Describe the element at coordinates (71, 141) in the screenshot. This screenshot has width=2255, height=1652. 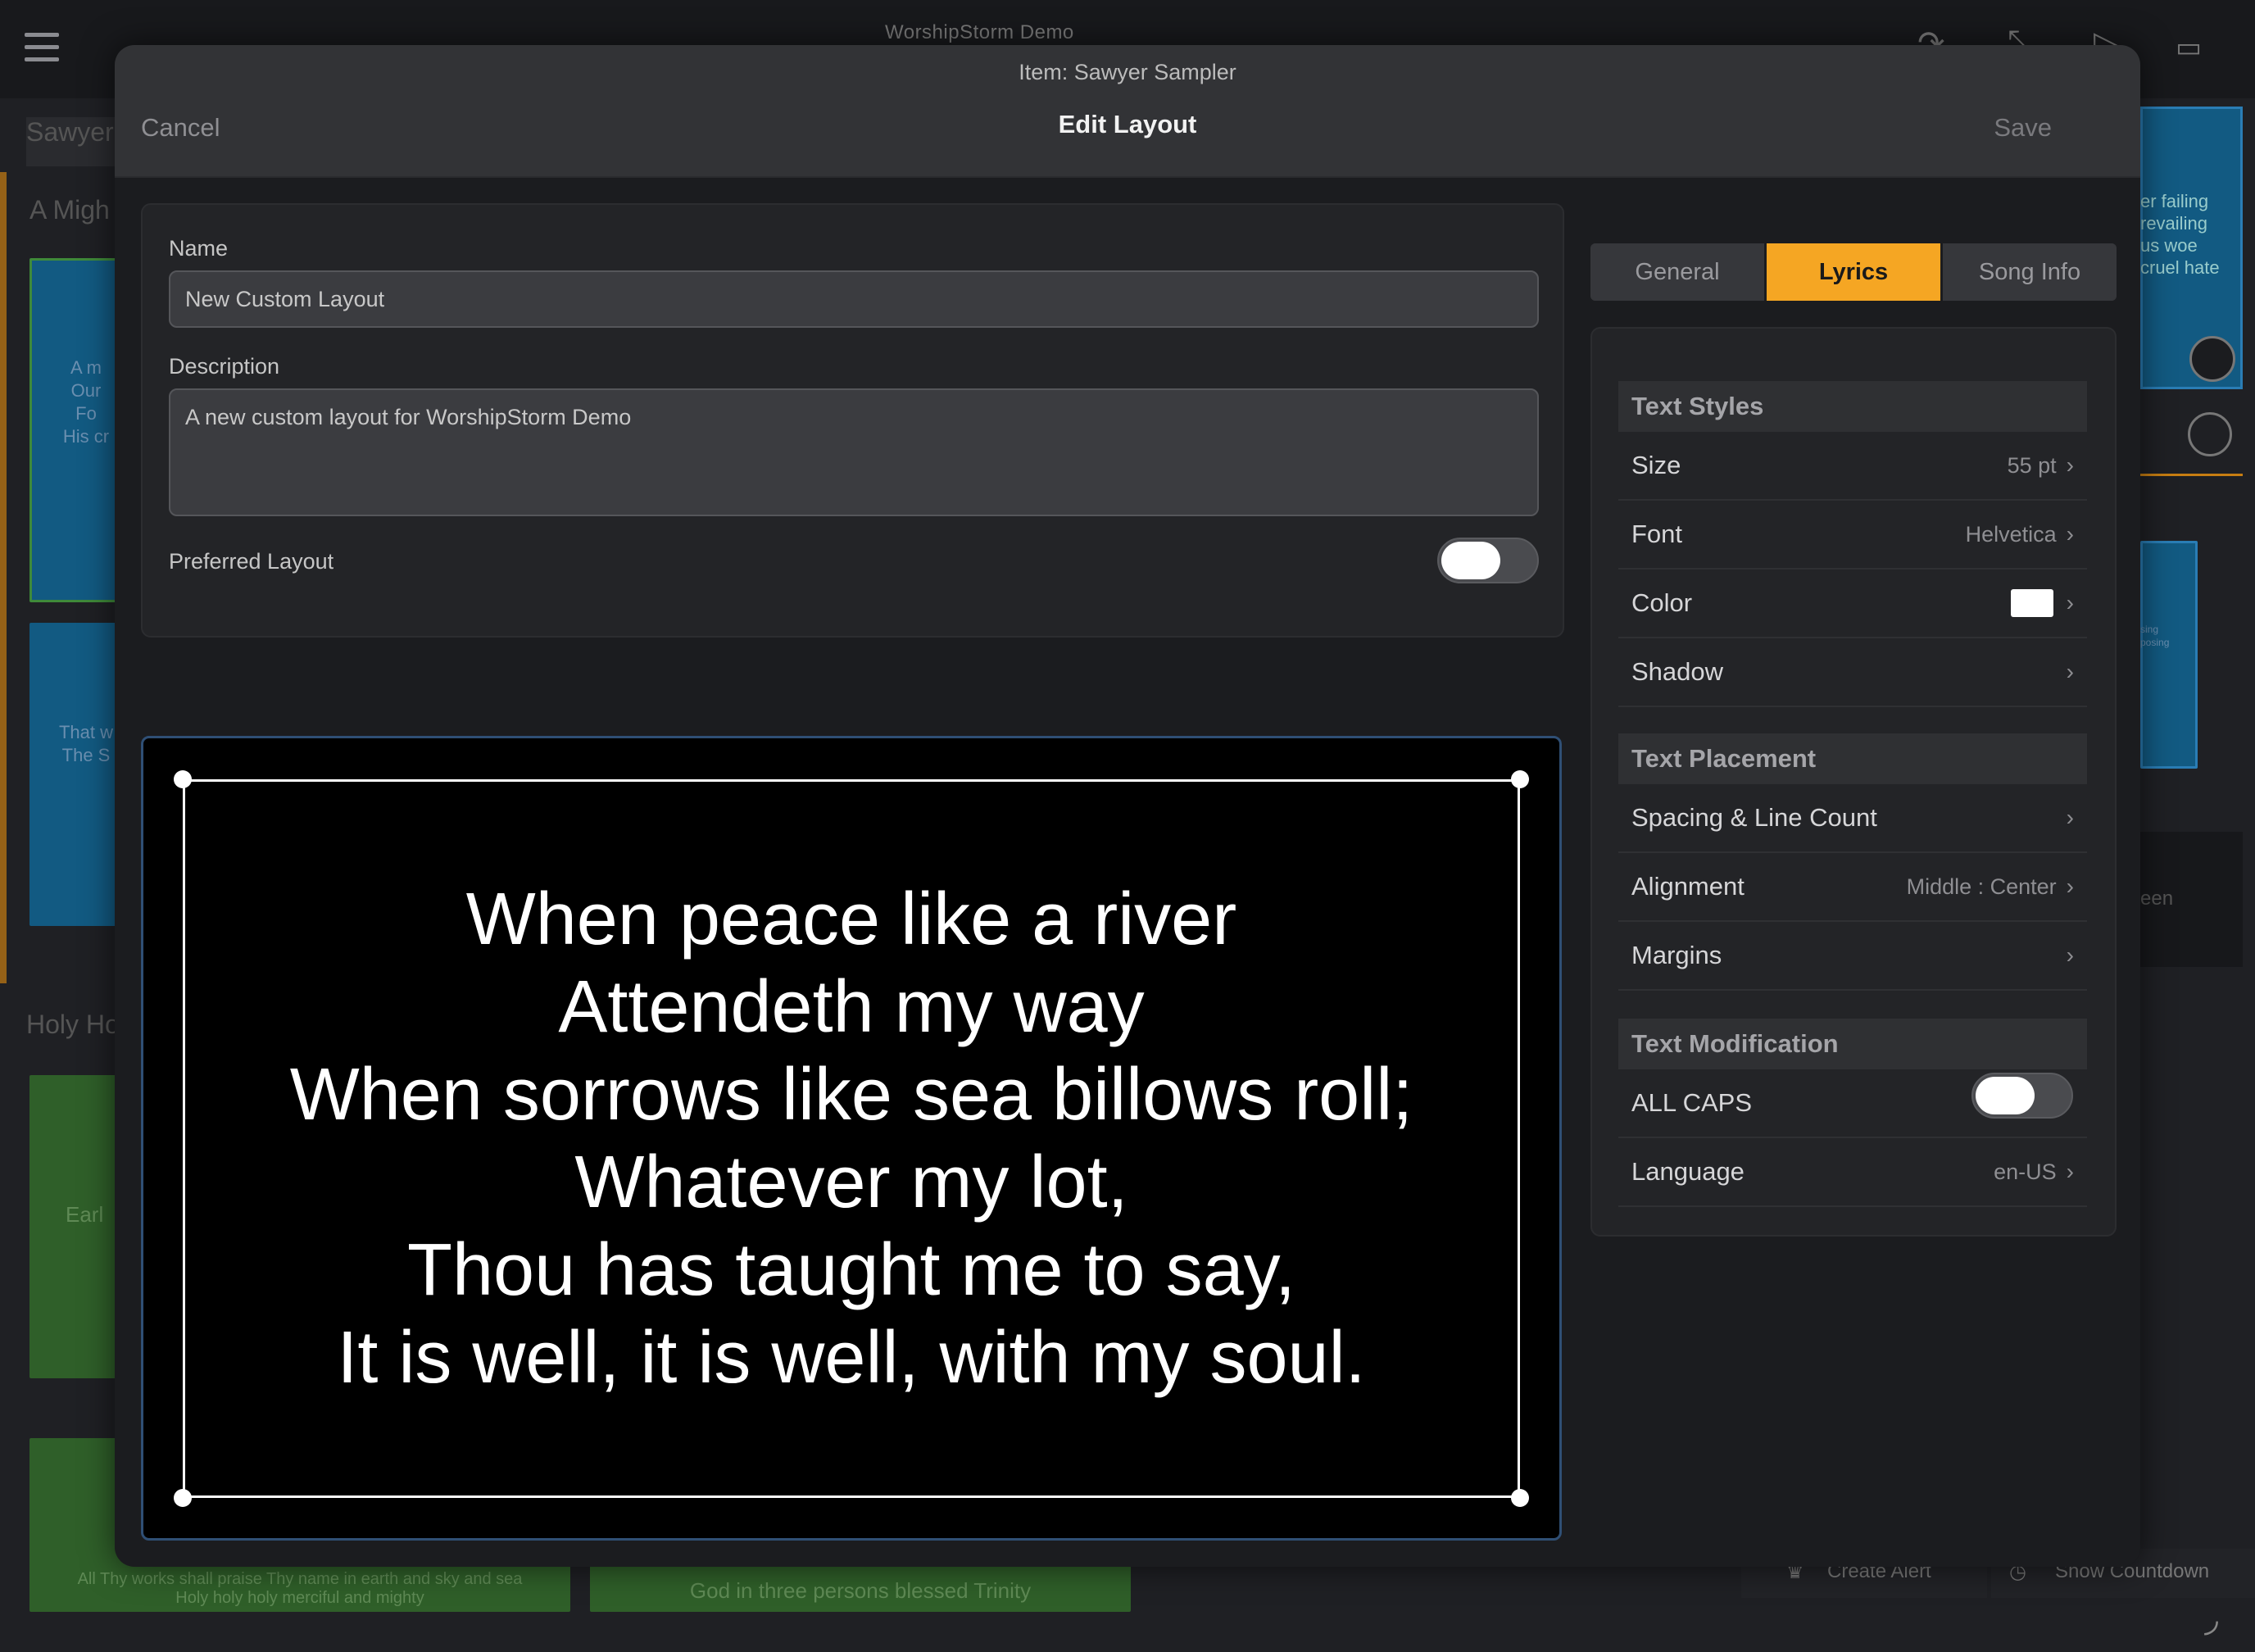
I see `sidebar-section-title: Sawyer` at that location.